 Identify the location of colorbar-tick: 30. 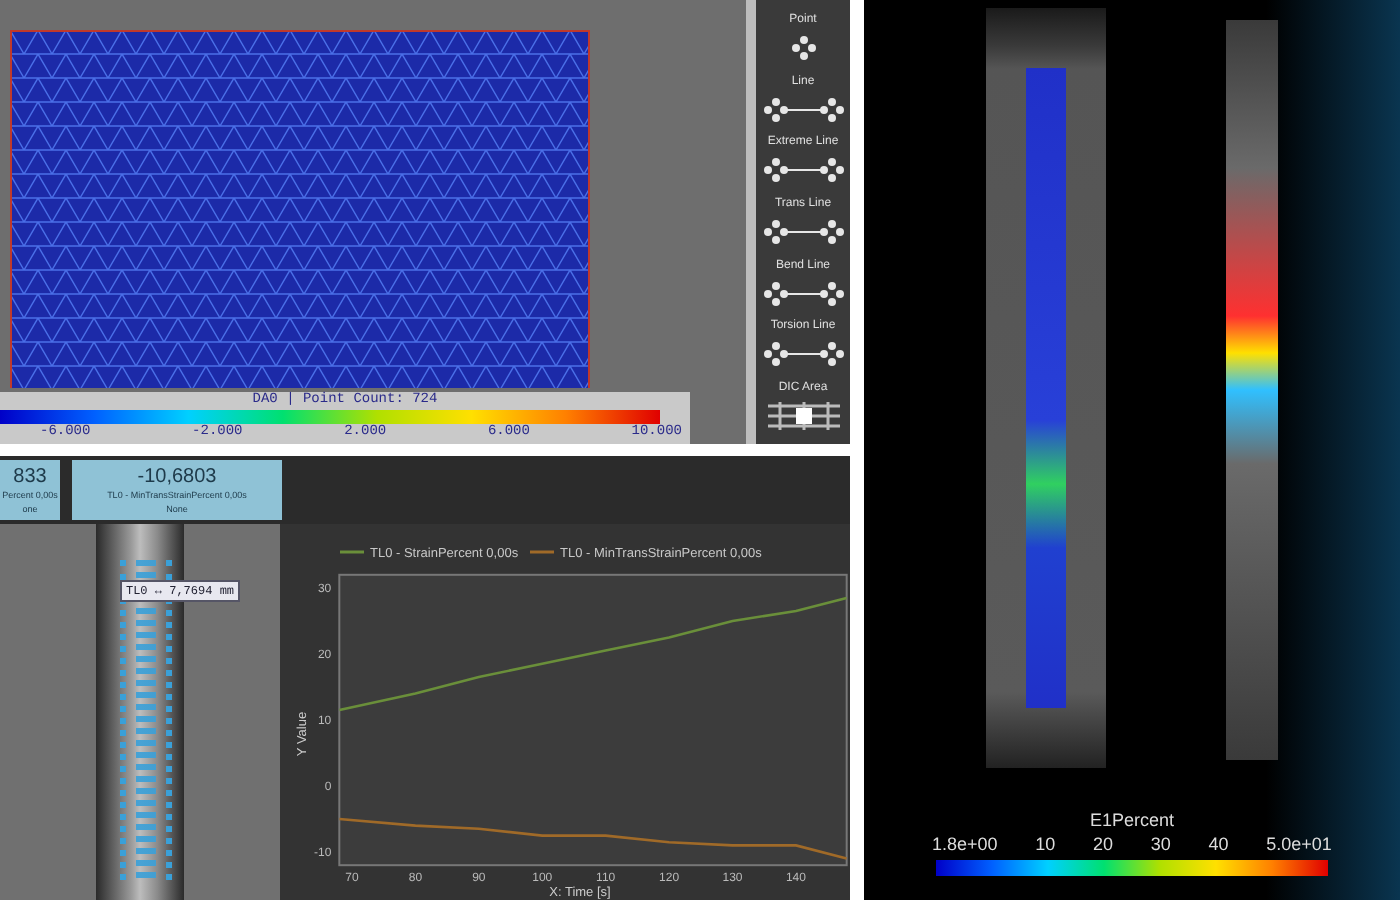
(1160, 845).